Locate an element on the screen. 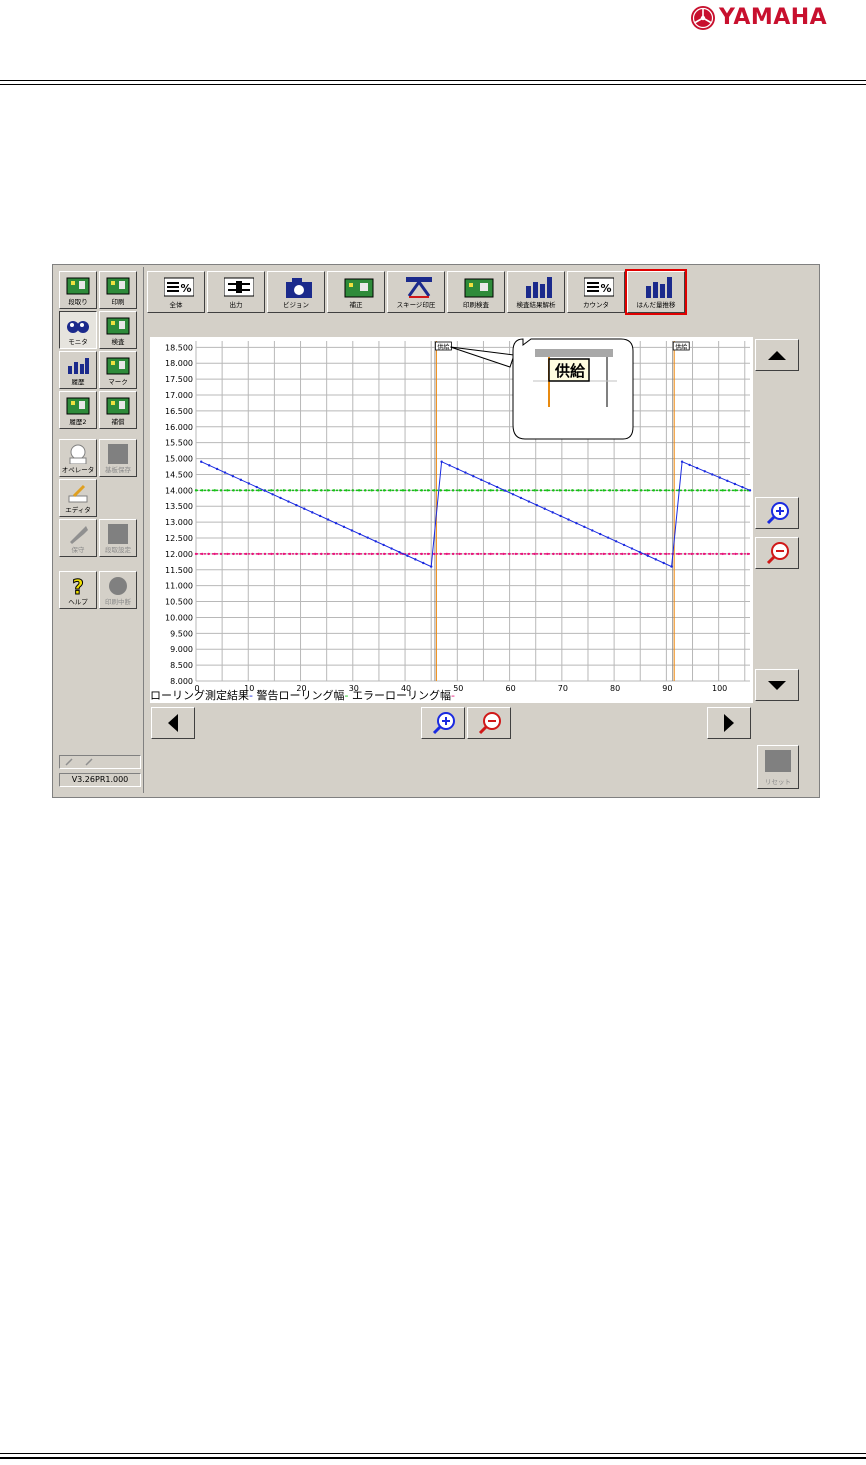  tab-5: 印刷検査 is located at coordinates (476, 292).